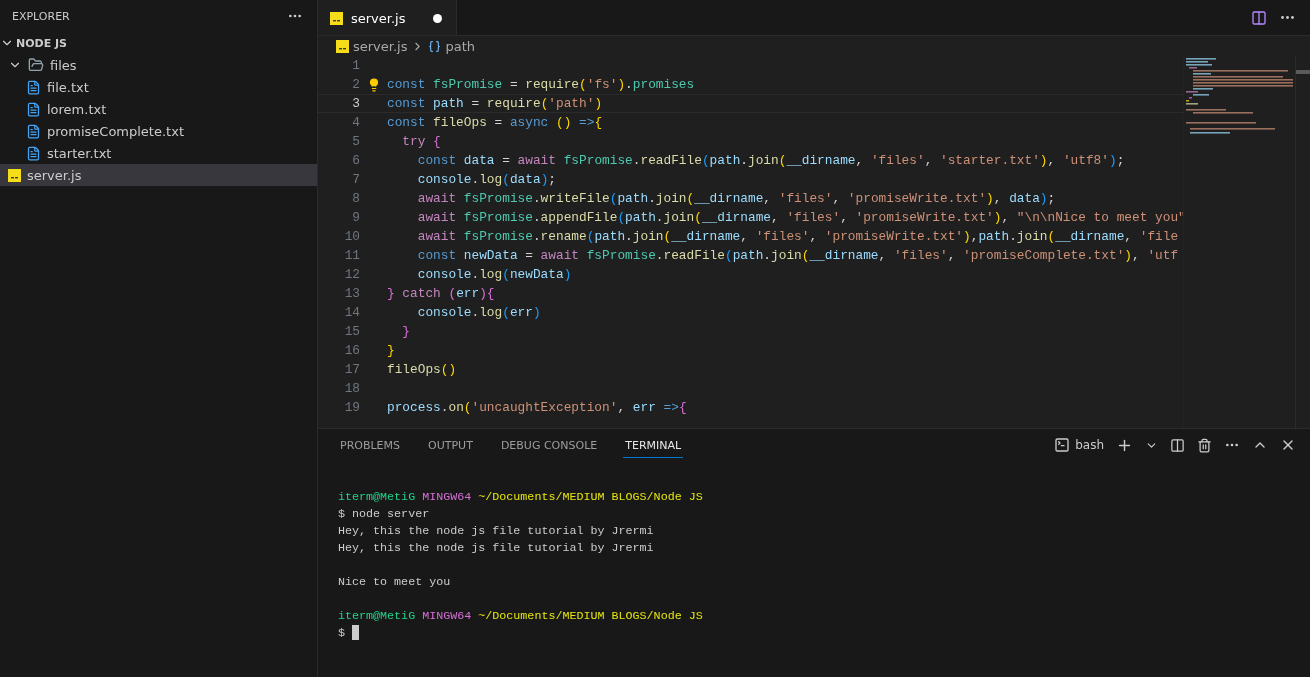  Describe the element at coordinates (549, 445) in the screenshot. I see `panel-tab: DEBUG CONSOLE` at that location.